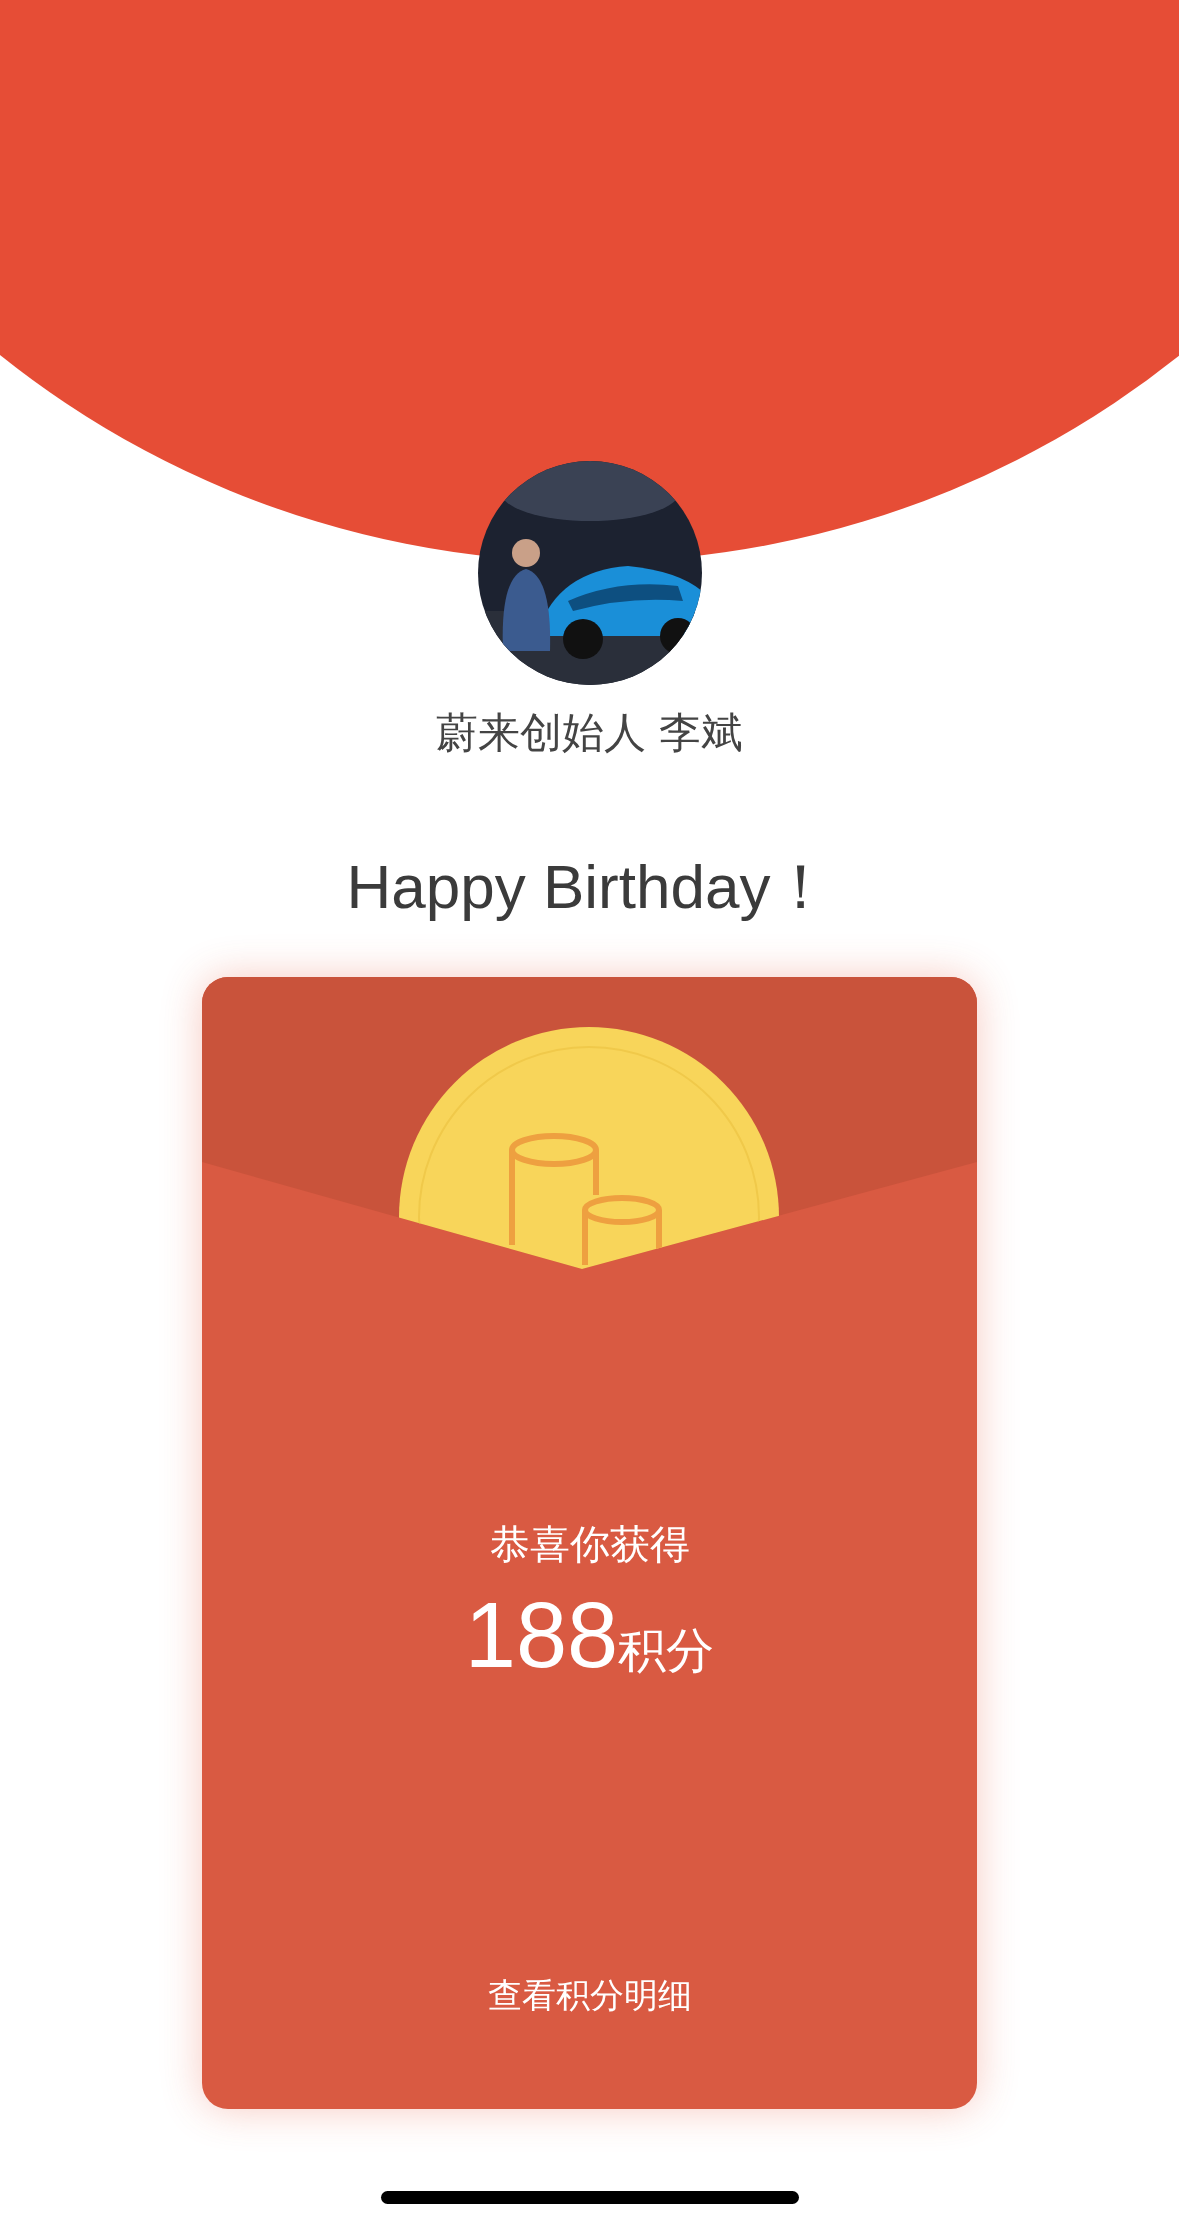 The width and height of the screenshot is (1179, 2230). I want to click on greeting-title: Happy Birthday！, so click(589, 887).